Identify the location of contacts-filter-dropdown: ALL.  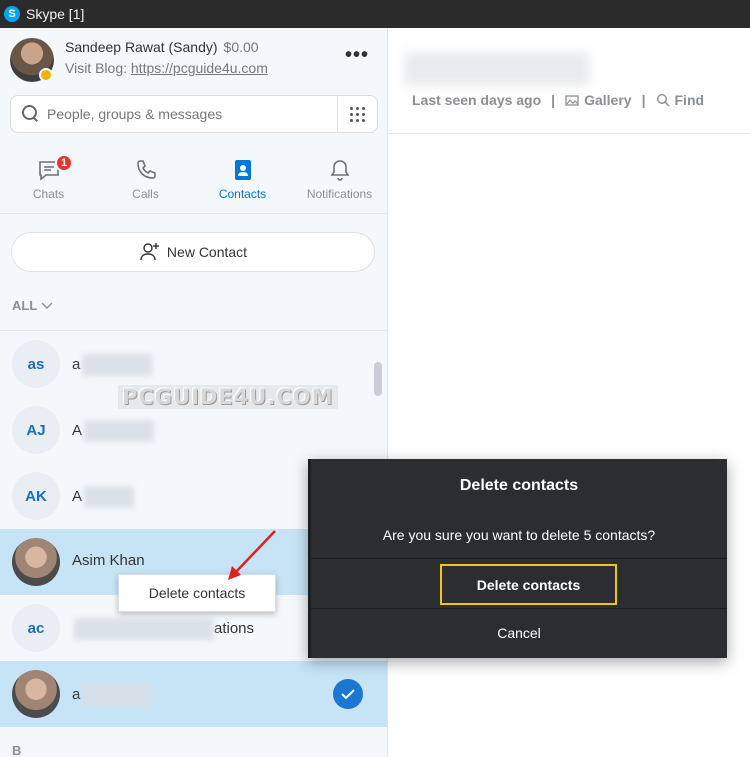
(32, 305).